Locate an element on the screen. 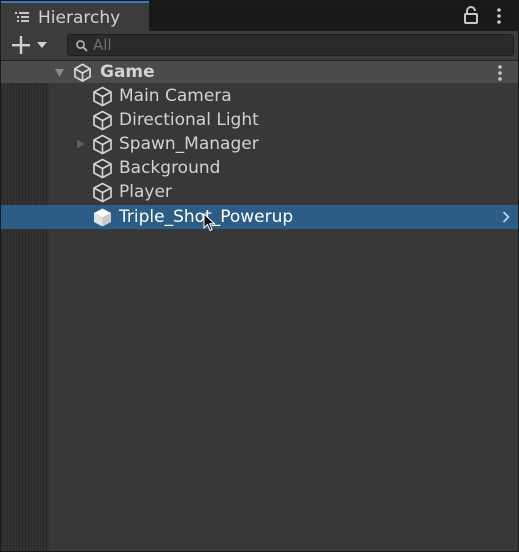 The width and height of the screenshot is (519, 552). plus-dropdown-icon is located at coordinates (31, 45).